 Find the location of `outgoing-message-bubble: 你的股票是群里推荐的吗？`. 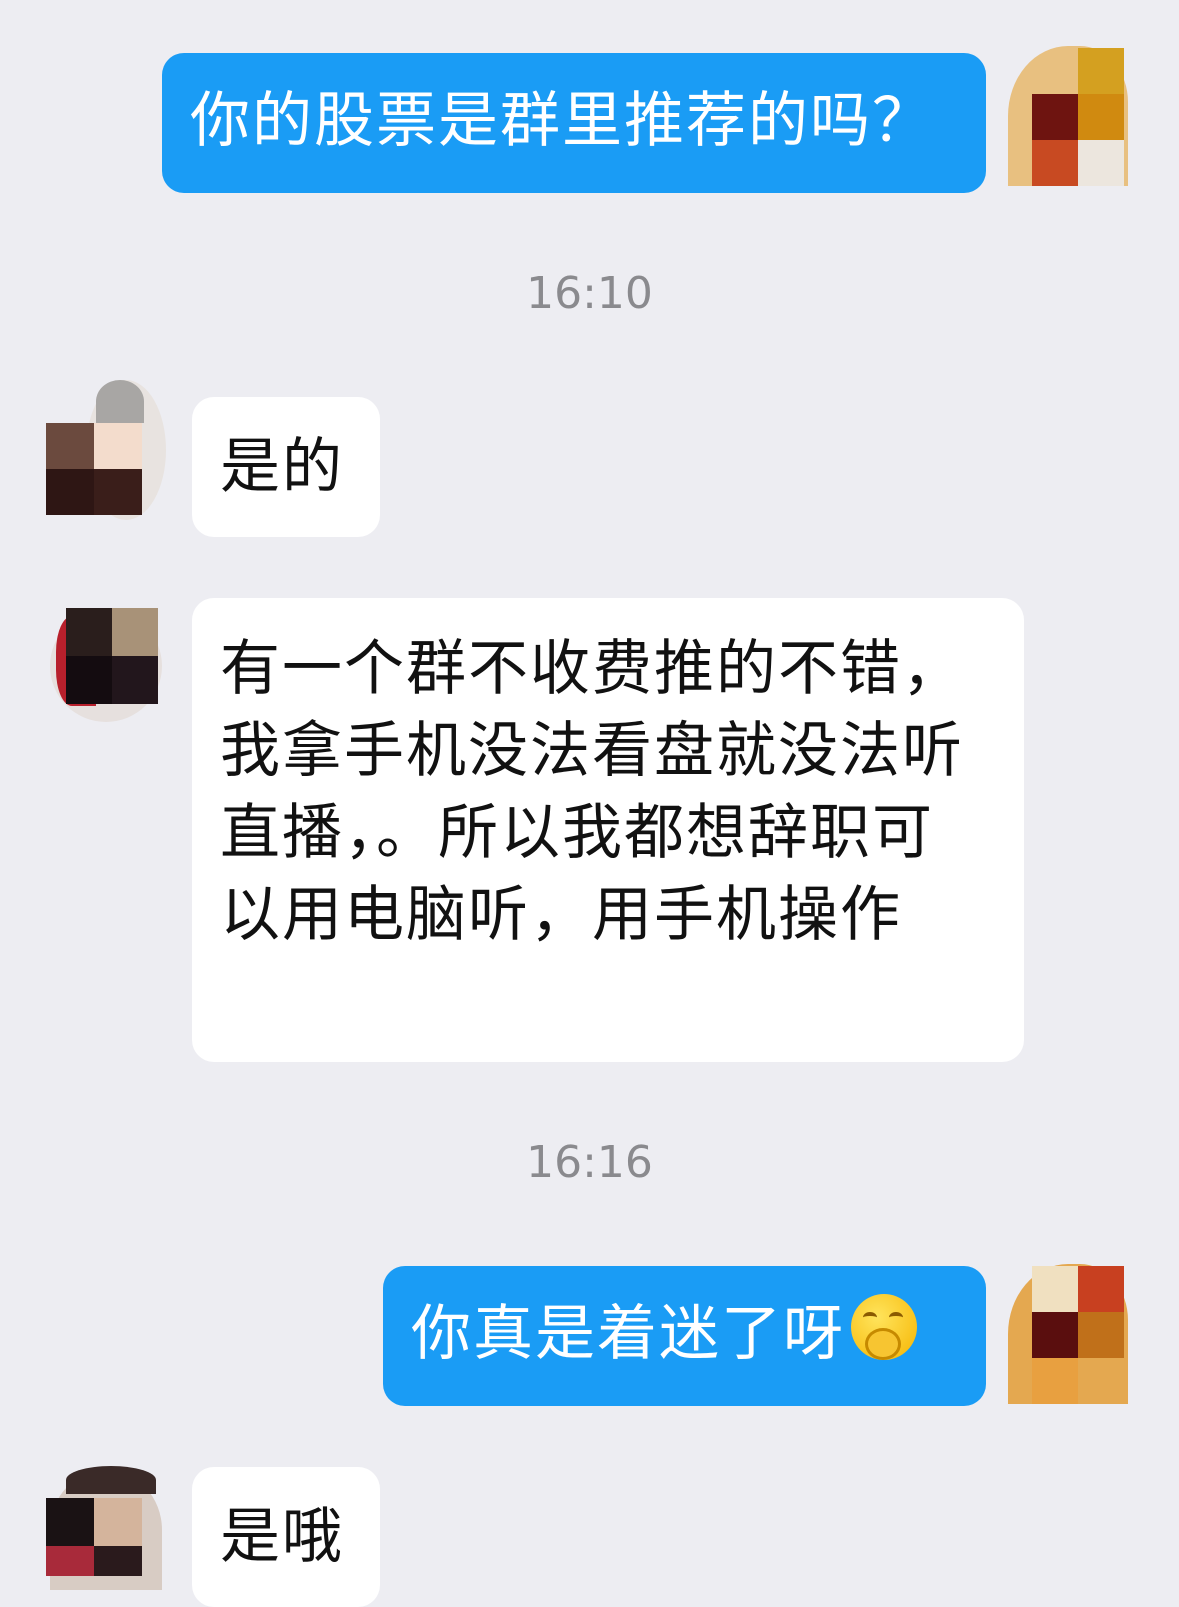

outgoing-message-bubble: 你的股票是群里推荐的吗？ is located at coordinates (574, 123).